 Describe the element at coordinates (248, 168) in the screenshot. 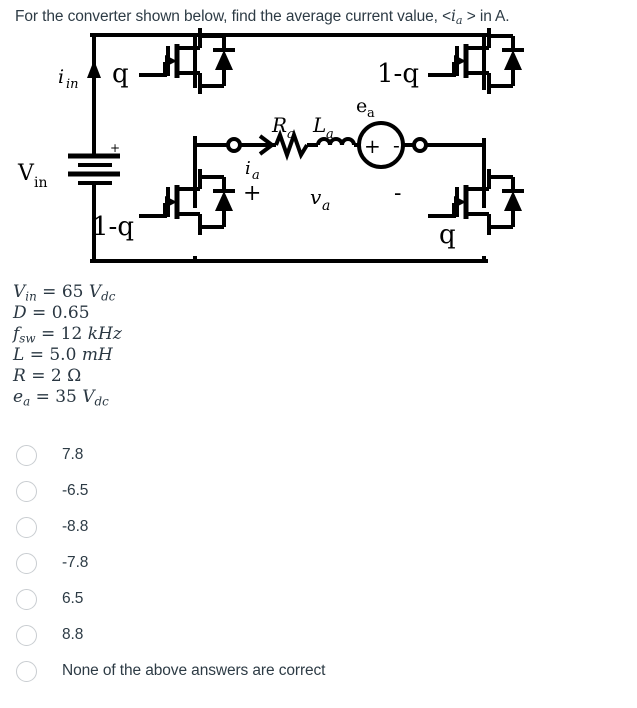

I see `label-ia: i` at that location.